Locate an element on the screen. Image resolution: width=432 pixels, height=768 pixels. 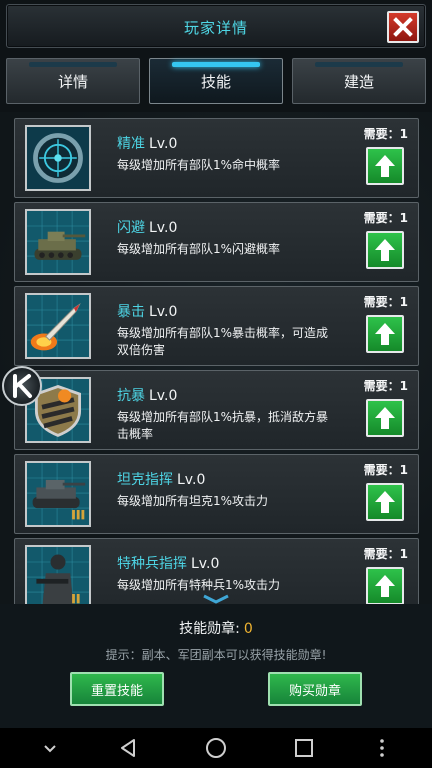
tab-label: 详情 is located at coordinates (72, 81).